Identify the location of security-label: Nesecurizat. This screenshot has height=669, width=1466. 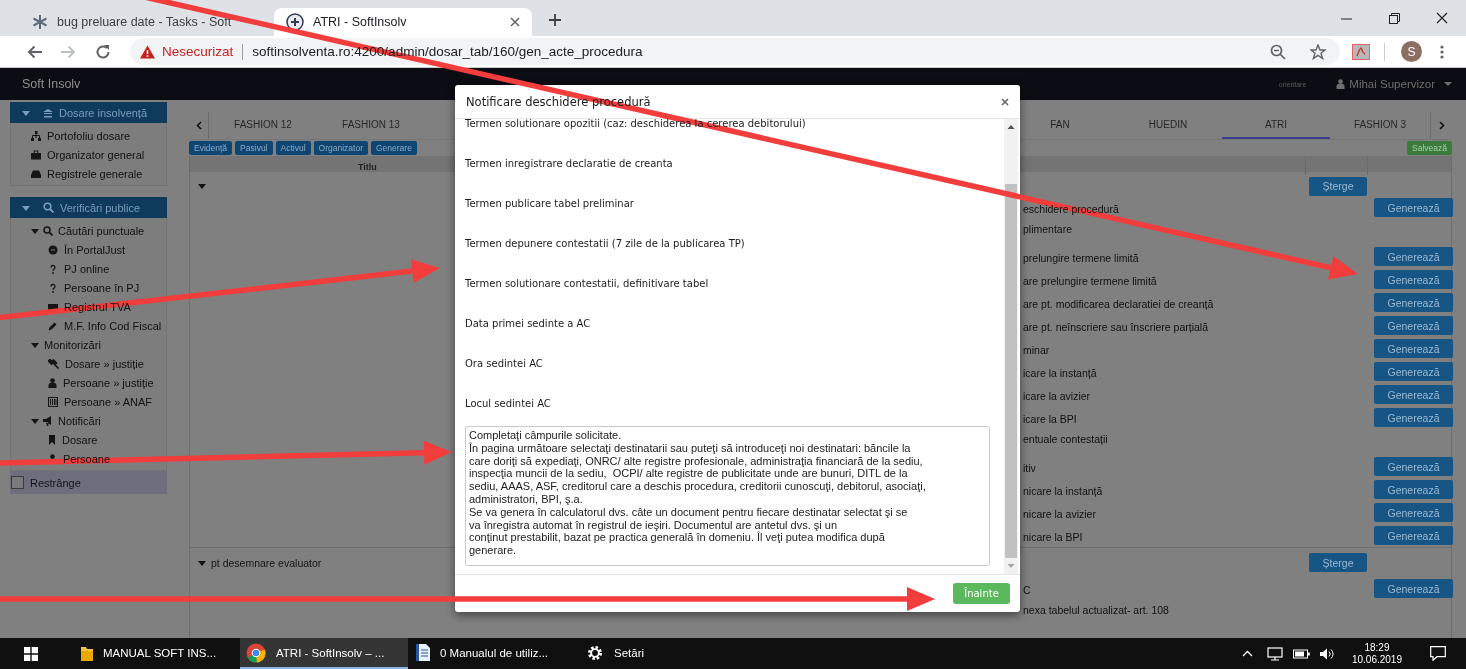
(198, 51).